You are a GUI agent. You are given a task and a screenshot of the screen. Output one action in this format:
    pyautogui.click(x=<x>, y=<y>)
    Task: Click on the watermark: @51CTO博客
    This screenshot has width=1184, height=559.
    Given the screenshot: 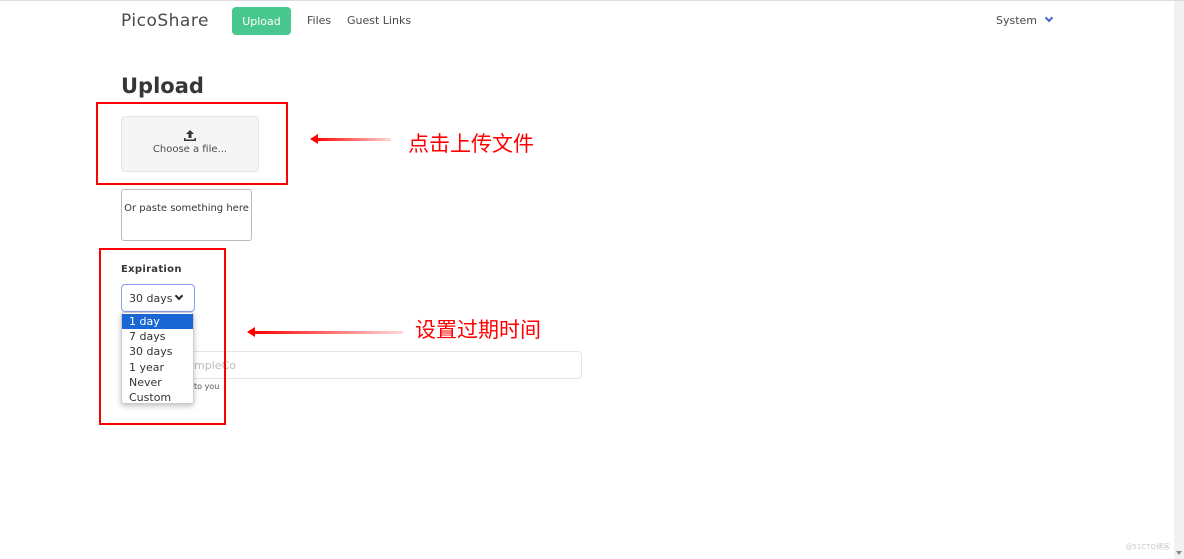 What is the action you would take?
    pyautogui.click(x=1147, y=547)
    